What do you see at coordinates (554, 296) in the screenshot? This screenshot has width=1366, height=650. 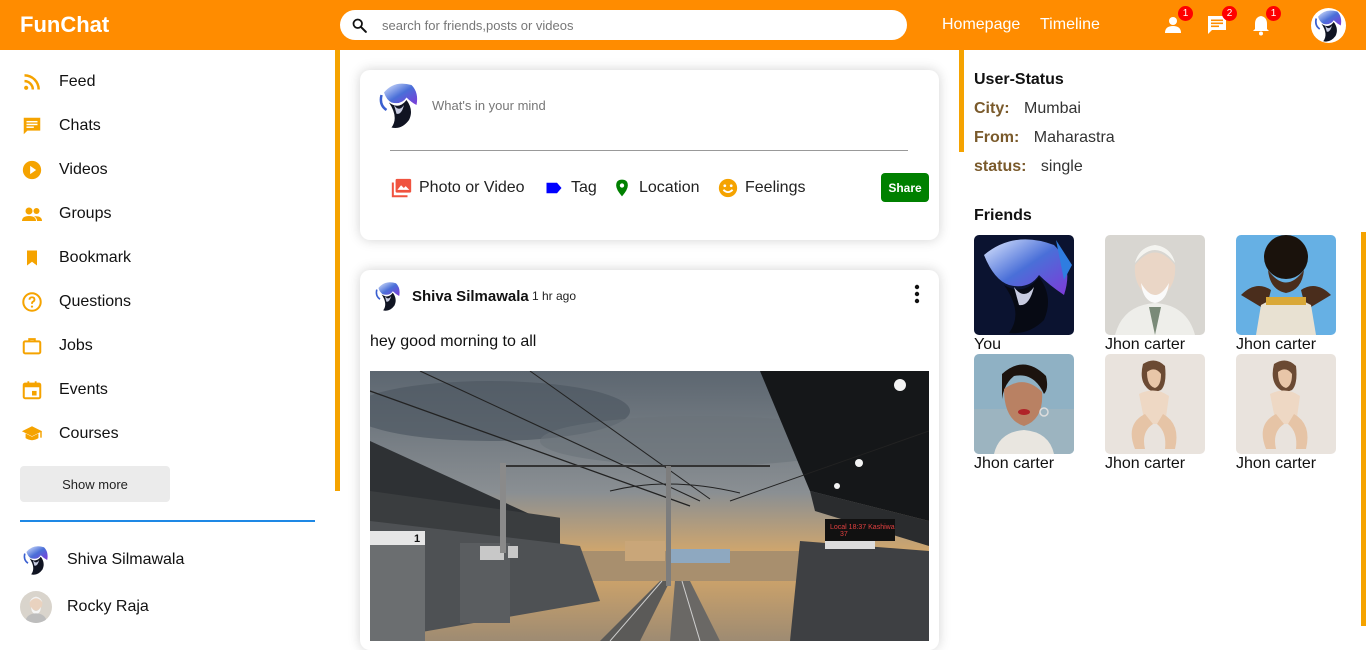 I see `post-timestamp: 1 hr ago` at bounding box center [554, 296].